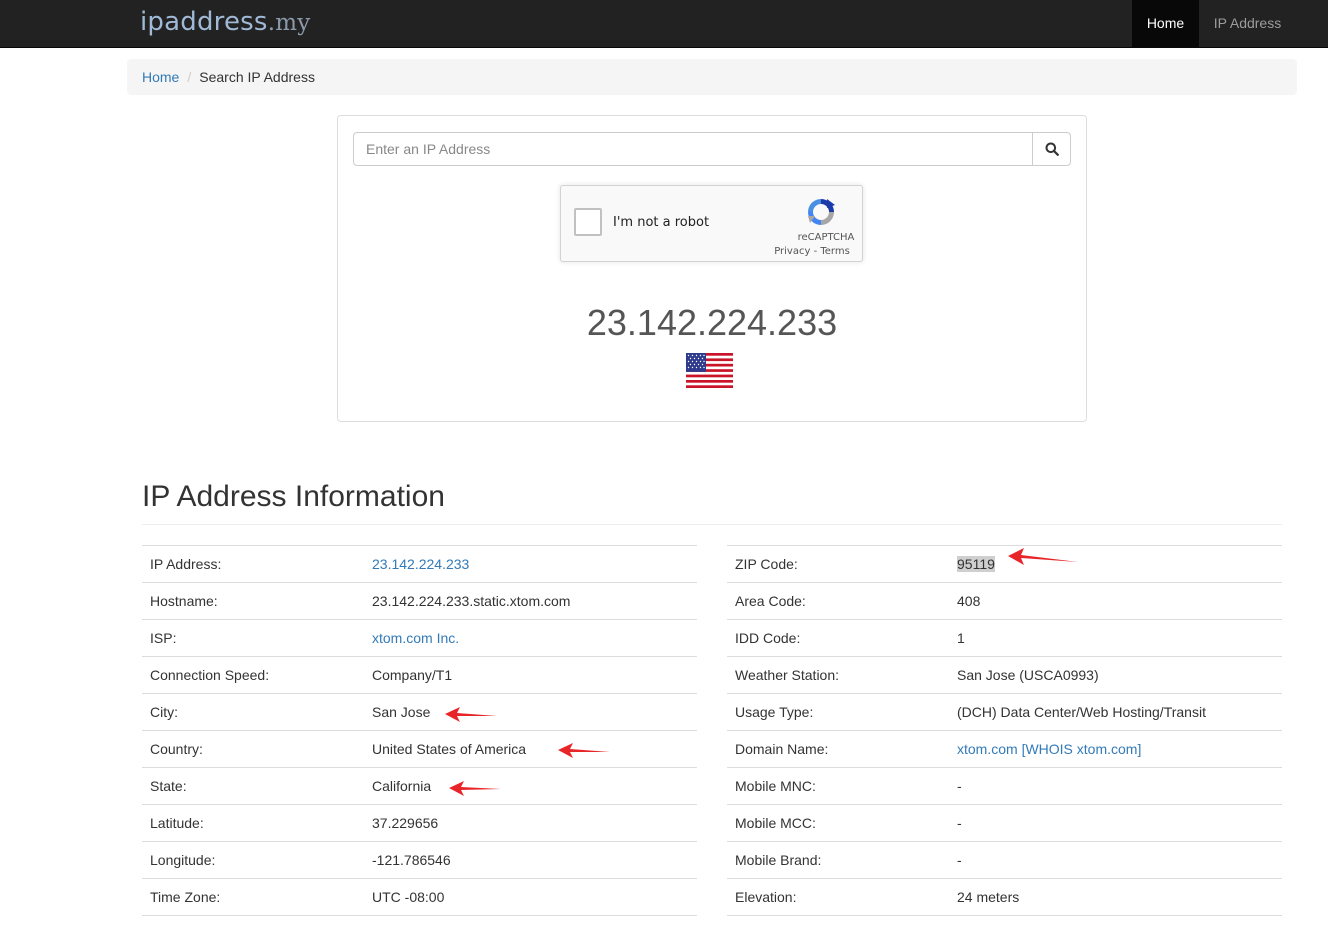  I want to click on info-label-elevation: Elevation:, so click(838, 897).